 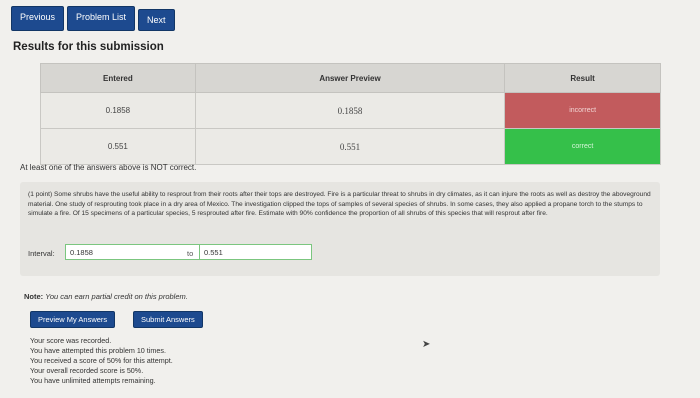 I want to click on entered-cell: 0.551, so click(x=118, y=146).